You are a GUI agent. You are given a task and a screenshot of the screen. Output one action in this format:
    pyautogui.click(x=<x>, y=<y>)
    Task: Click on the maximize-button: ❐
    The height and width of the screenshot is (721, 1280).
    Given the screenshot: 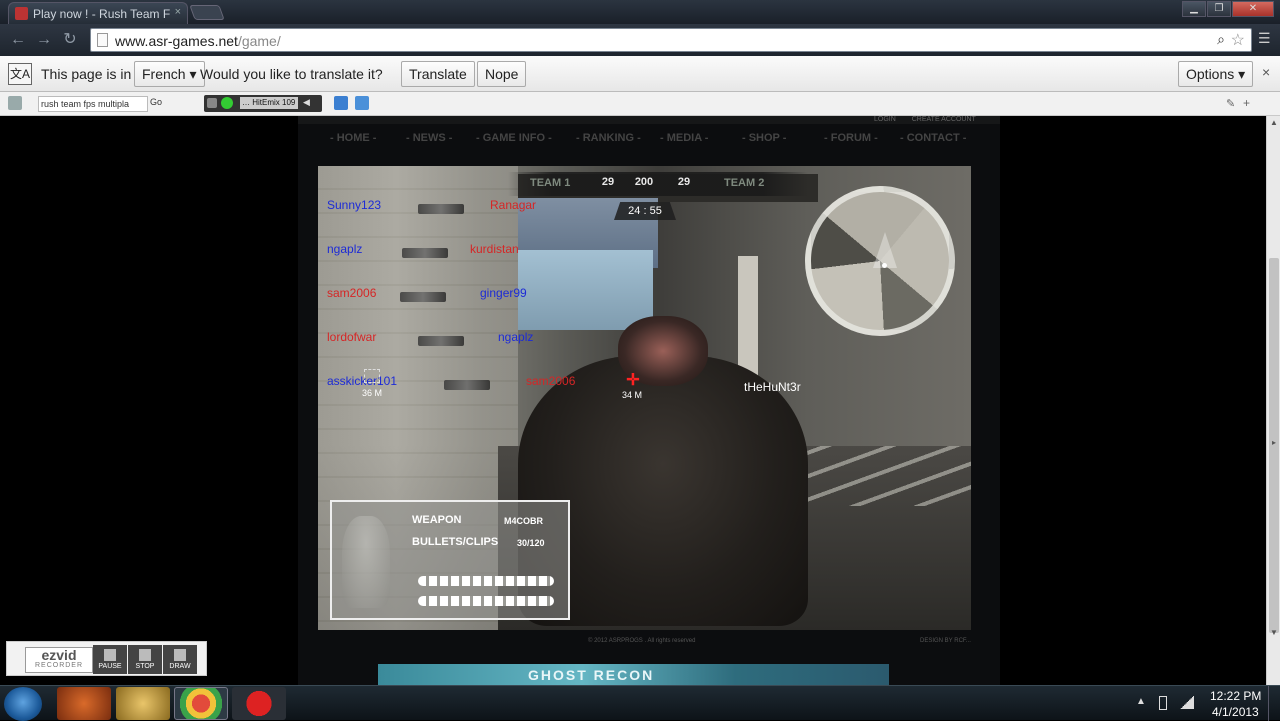 What is the action you would take?
    pyautogui.click(x=1219, y=9)
    